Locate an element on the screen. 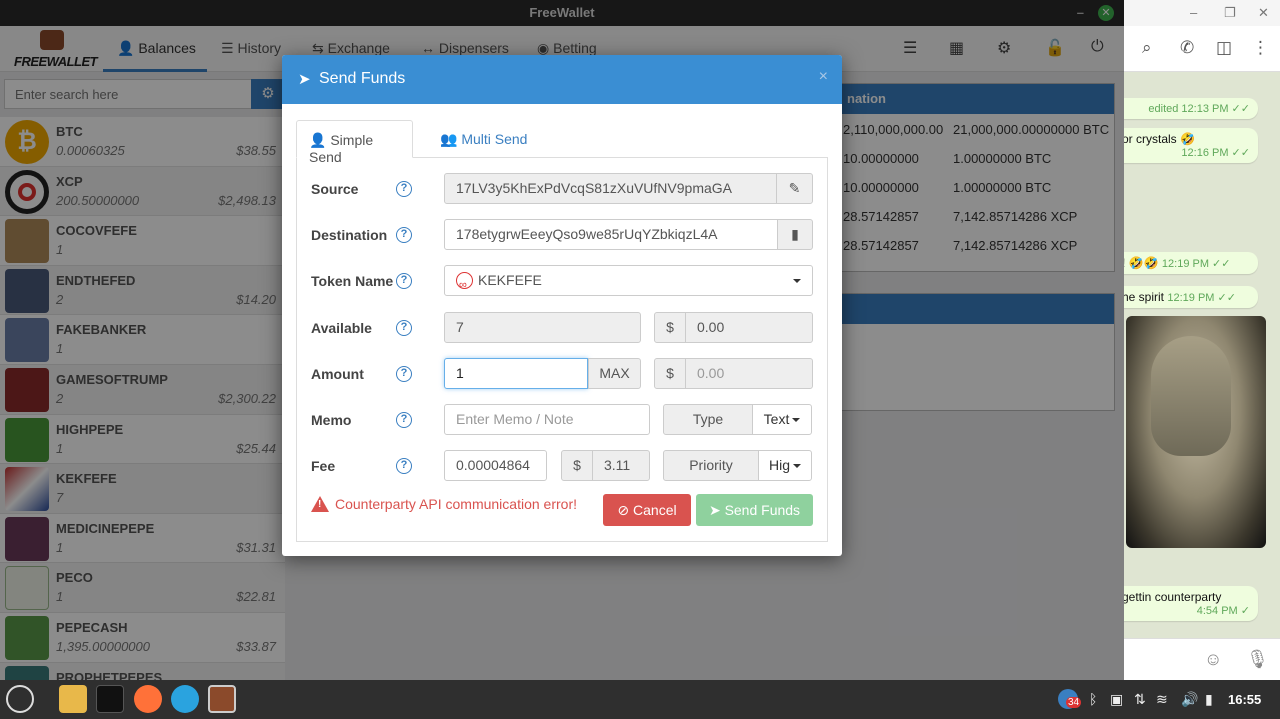 The width and height of the screenshot is (1280, 719). fee-input: 0.00004864 is located at coordinates (495, 465).